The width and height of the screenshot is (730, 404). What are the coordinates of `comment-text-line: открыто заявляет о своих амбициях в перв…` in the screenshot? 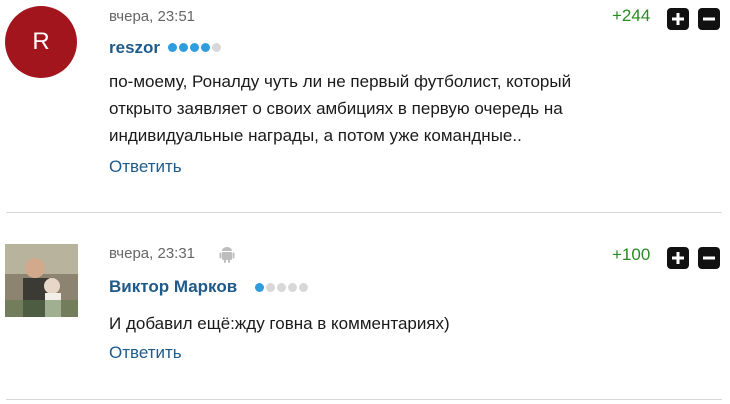 It's located at (336, 108).